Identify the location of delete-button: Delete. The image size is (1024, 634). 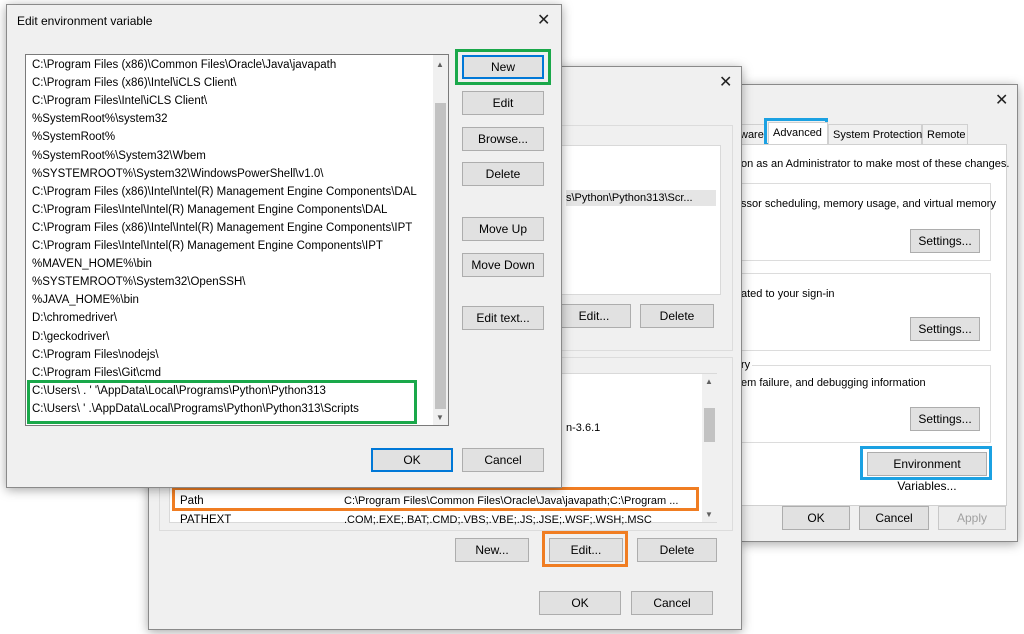
(503, 174).